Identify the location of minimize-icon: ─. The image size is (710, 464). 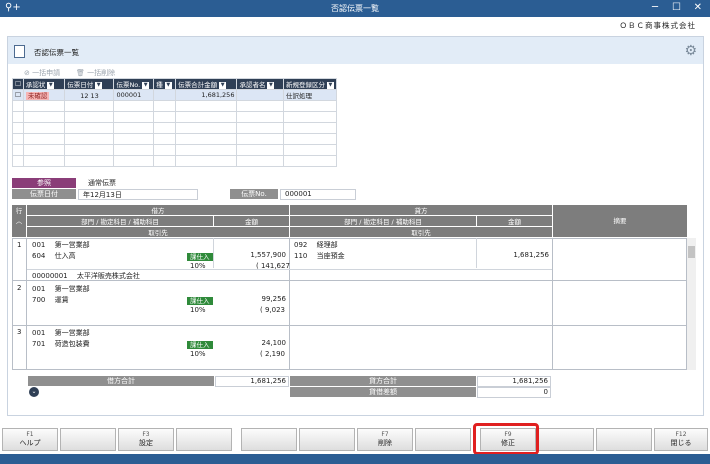
(655, 7).